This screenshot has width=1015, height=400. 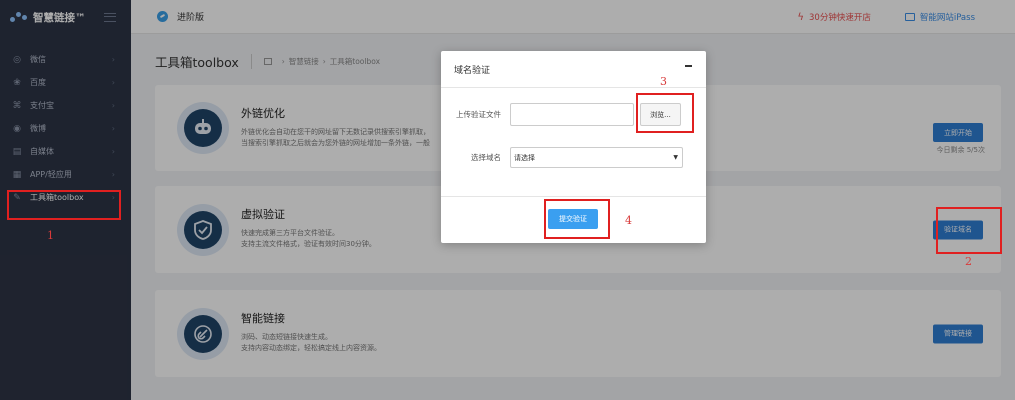 I want to click on ipass-link: 智能网站iPass, so click(x=939, y=17).